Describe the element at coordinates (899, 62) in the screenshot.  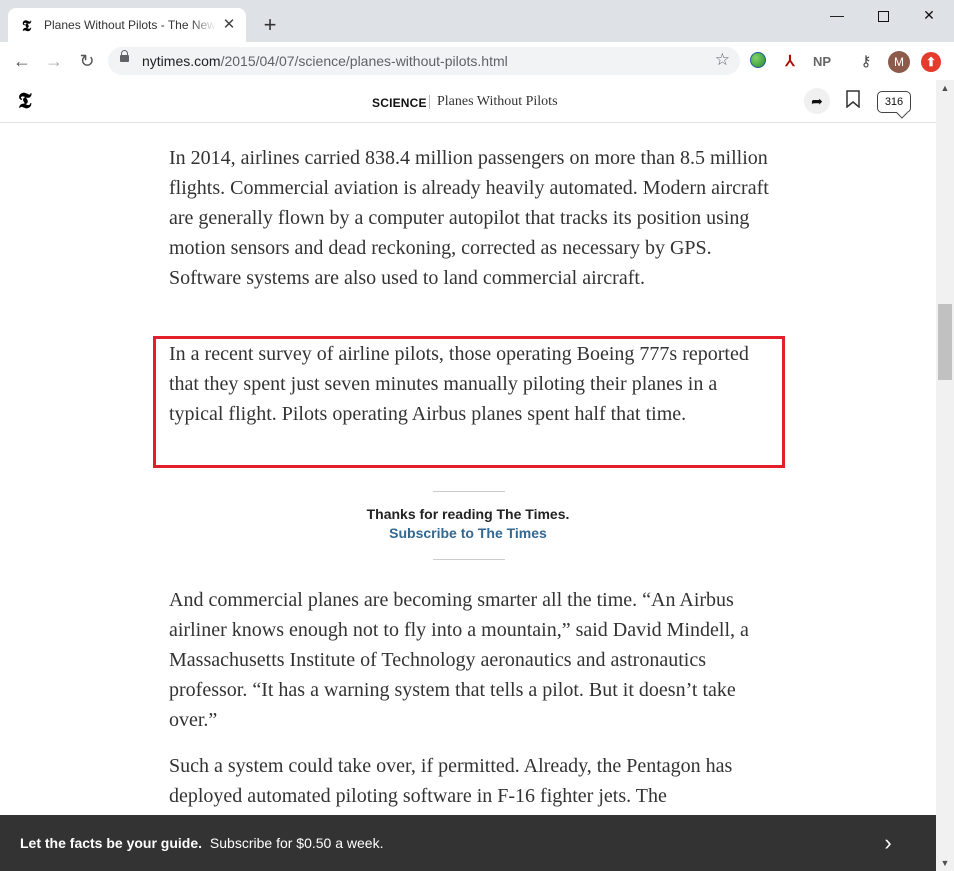
I see `profile-avatar: M` at that location.